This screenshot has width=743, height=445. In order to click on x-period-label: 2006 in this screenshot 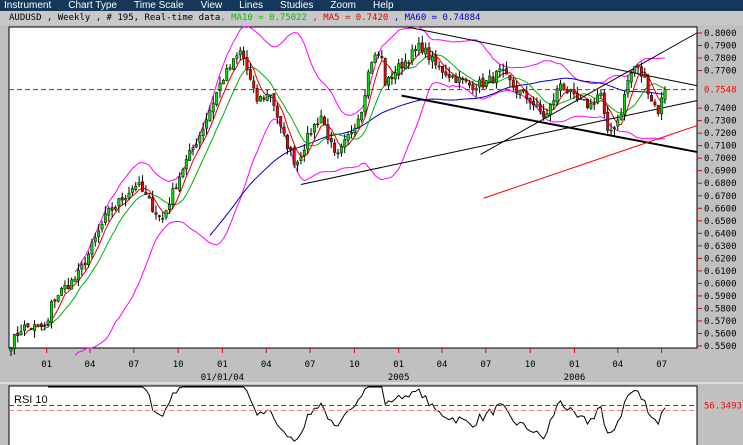, I will do `click(575, 378)`.